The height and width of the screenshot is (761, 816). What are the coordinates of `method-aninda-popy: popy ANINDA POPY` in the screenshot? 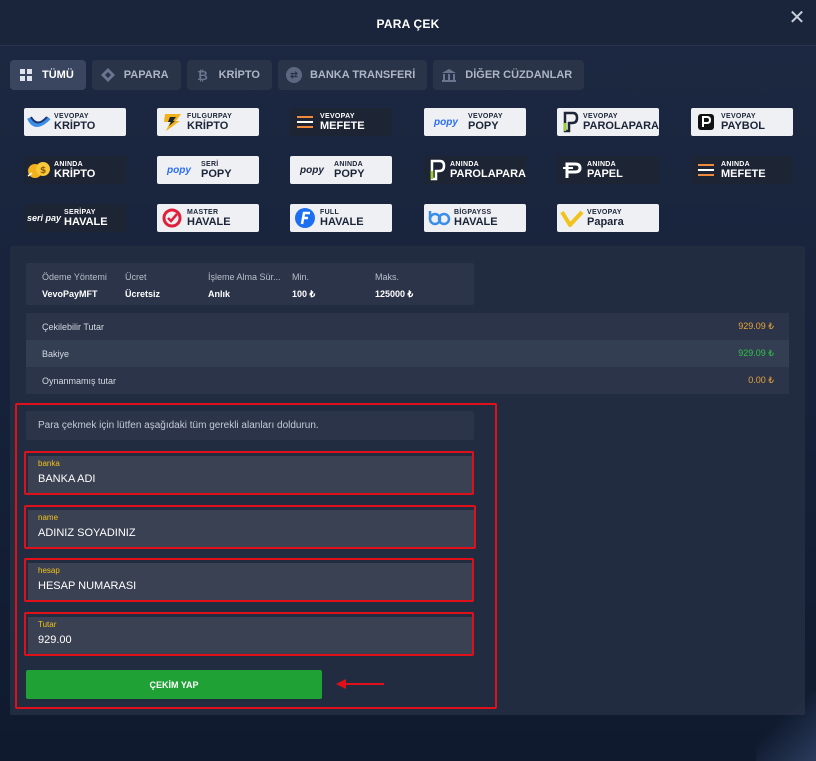 It's located at (341, 170).